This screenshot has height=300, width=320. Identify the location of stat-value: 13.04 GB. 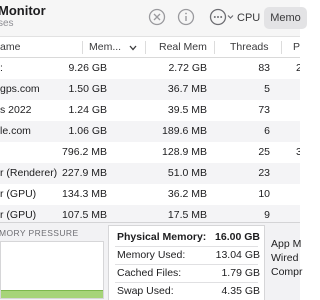
(237, 255).